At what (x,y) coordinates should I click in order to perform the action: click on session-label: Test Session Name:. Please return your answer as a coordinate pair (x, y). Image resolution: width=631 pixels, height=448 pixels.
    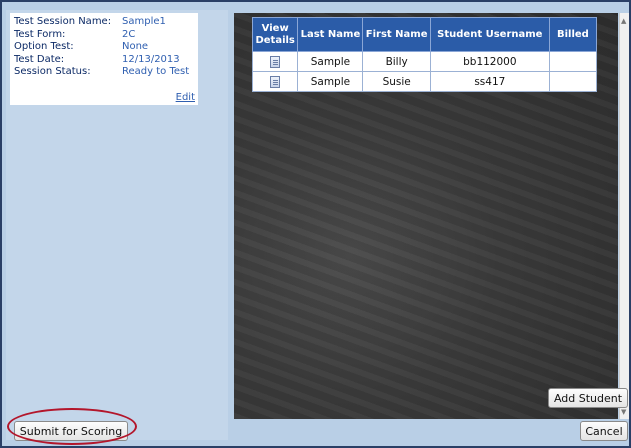
    Looking at the image, I should click on (63, 21).